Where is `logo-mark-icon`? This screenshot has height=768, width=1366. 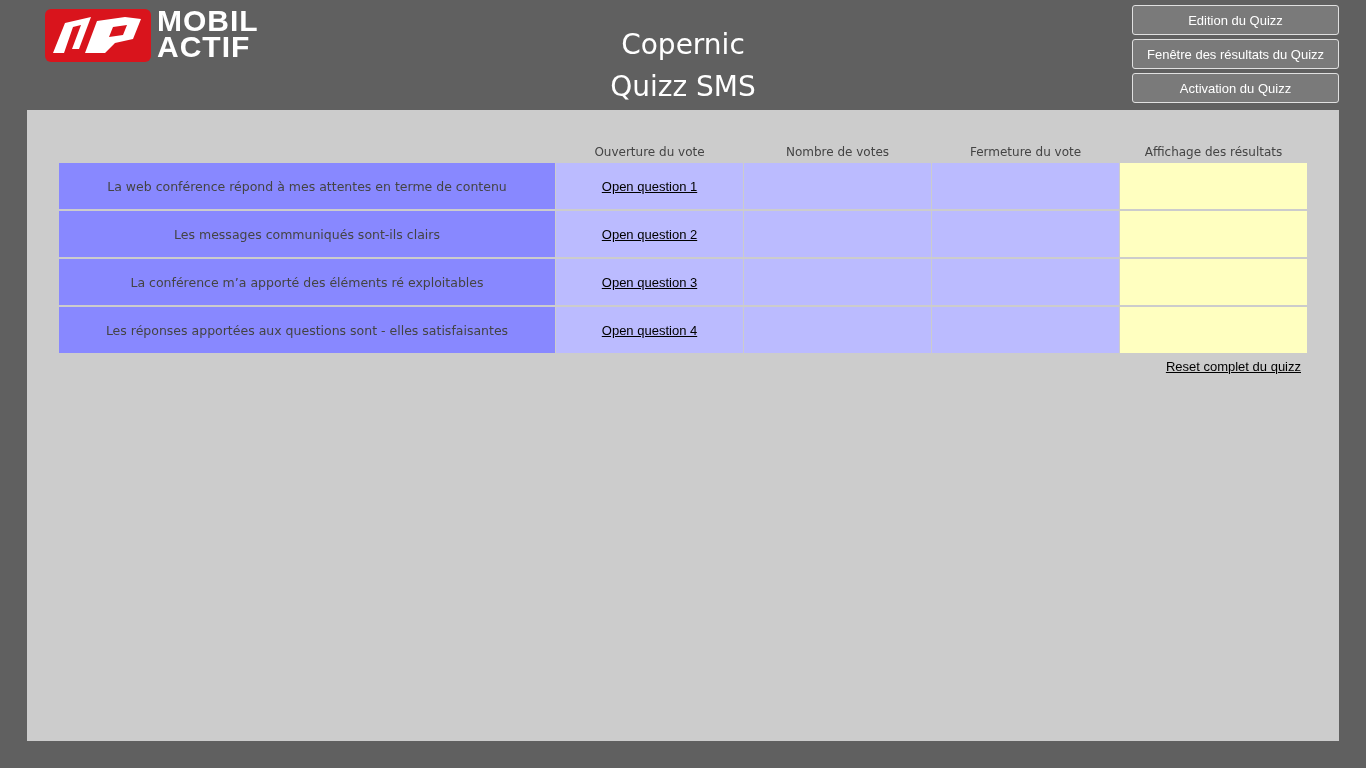 logo-mark-icon is located at coordinates (98, 35).